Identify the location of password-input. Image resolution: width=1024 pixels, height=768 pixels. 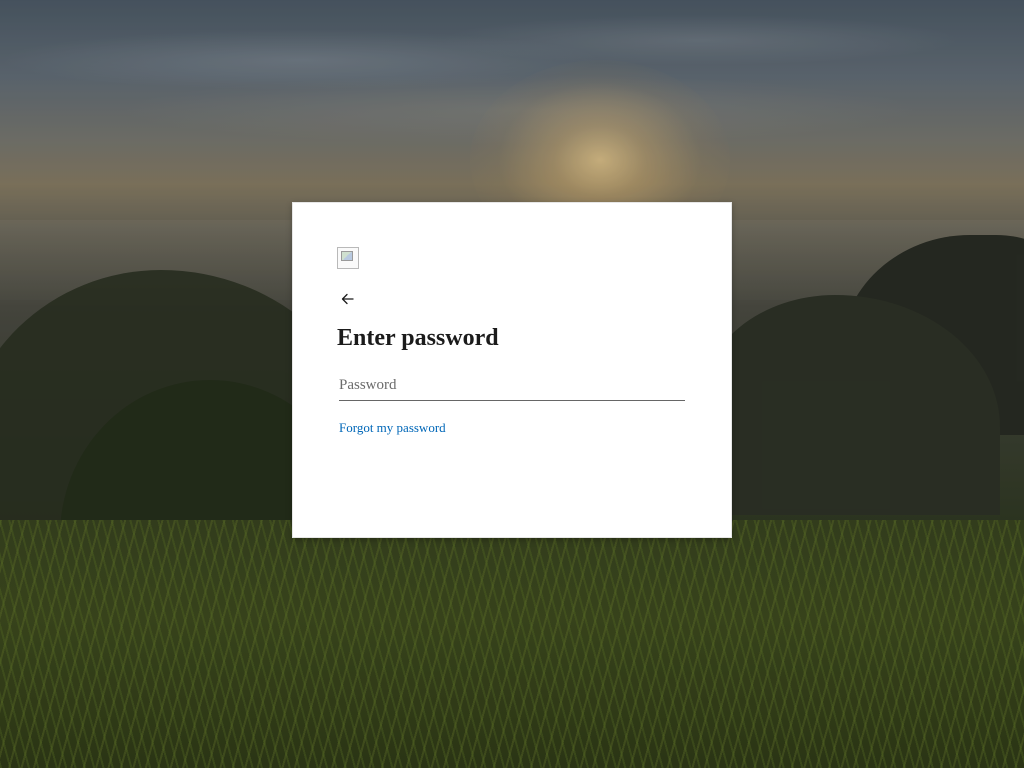
(512, 386).